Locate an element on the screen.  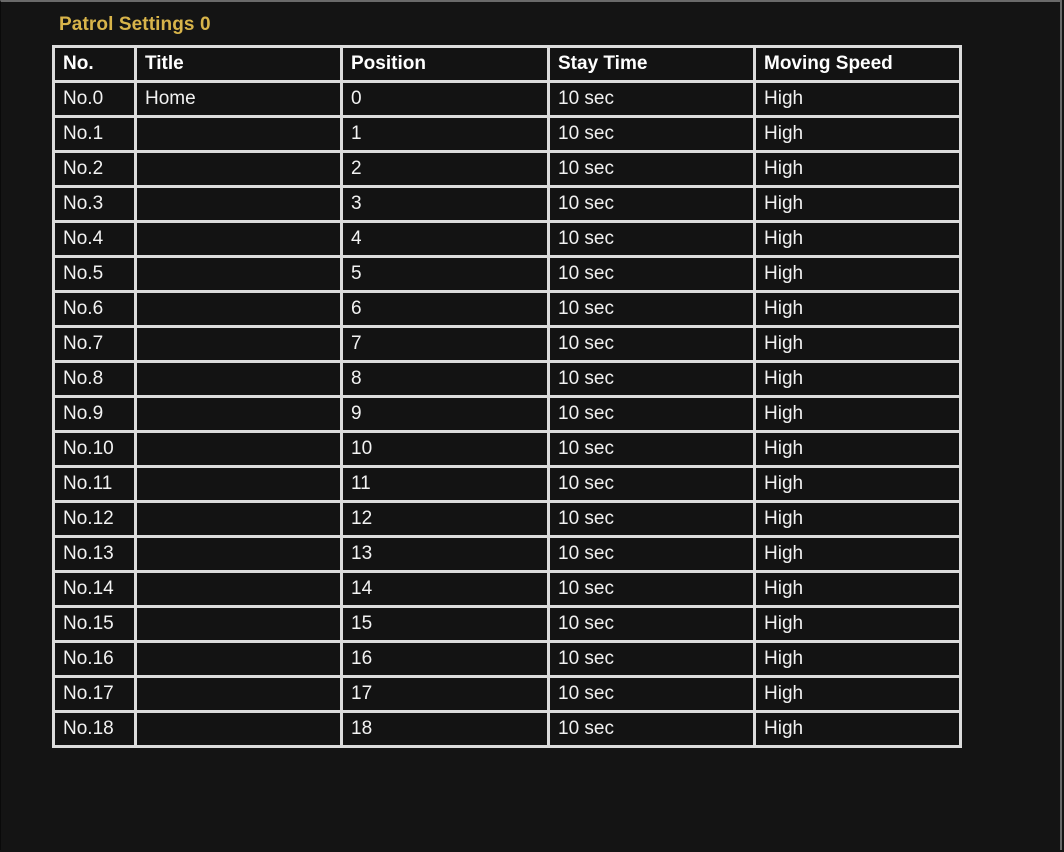
table-row: No.4 4 10 sec High is located at coordinates (507, 239).